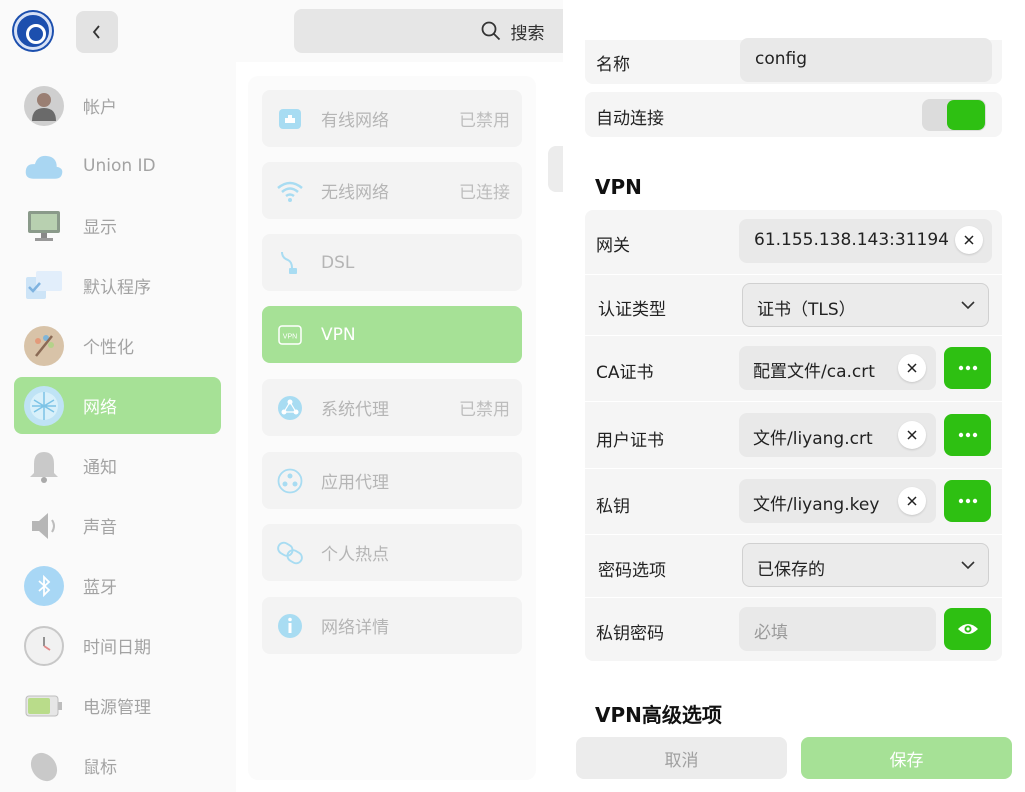  What do you see at coordinates (392, 118) in the screenshot?
I see `network-item-wired: 有线网络 已禁用` at bounding box center [392, 118].